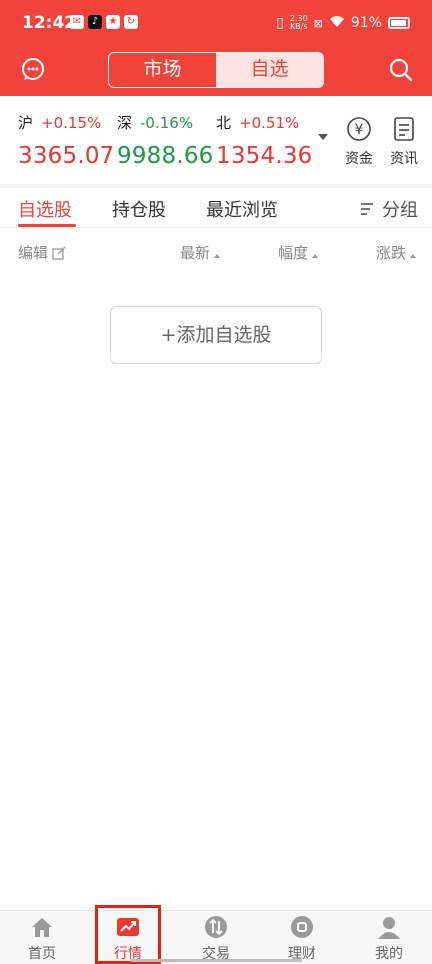 Image resolution: width=432 pixels, height=964 pixels. I want to click on app-notification-icon: ★, so click(113, 22).